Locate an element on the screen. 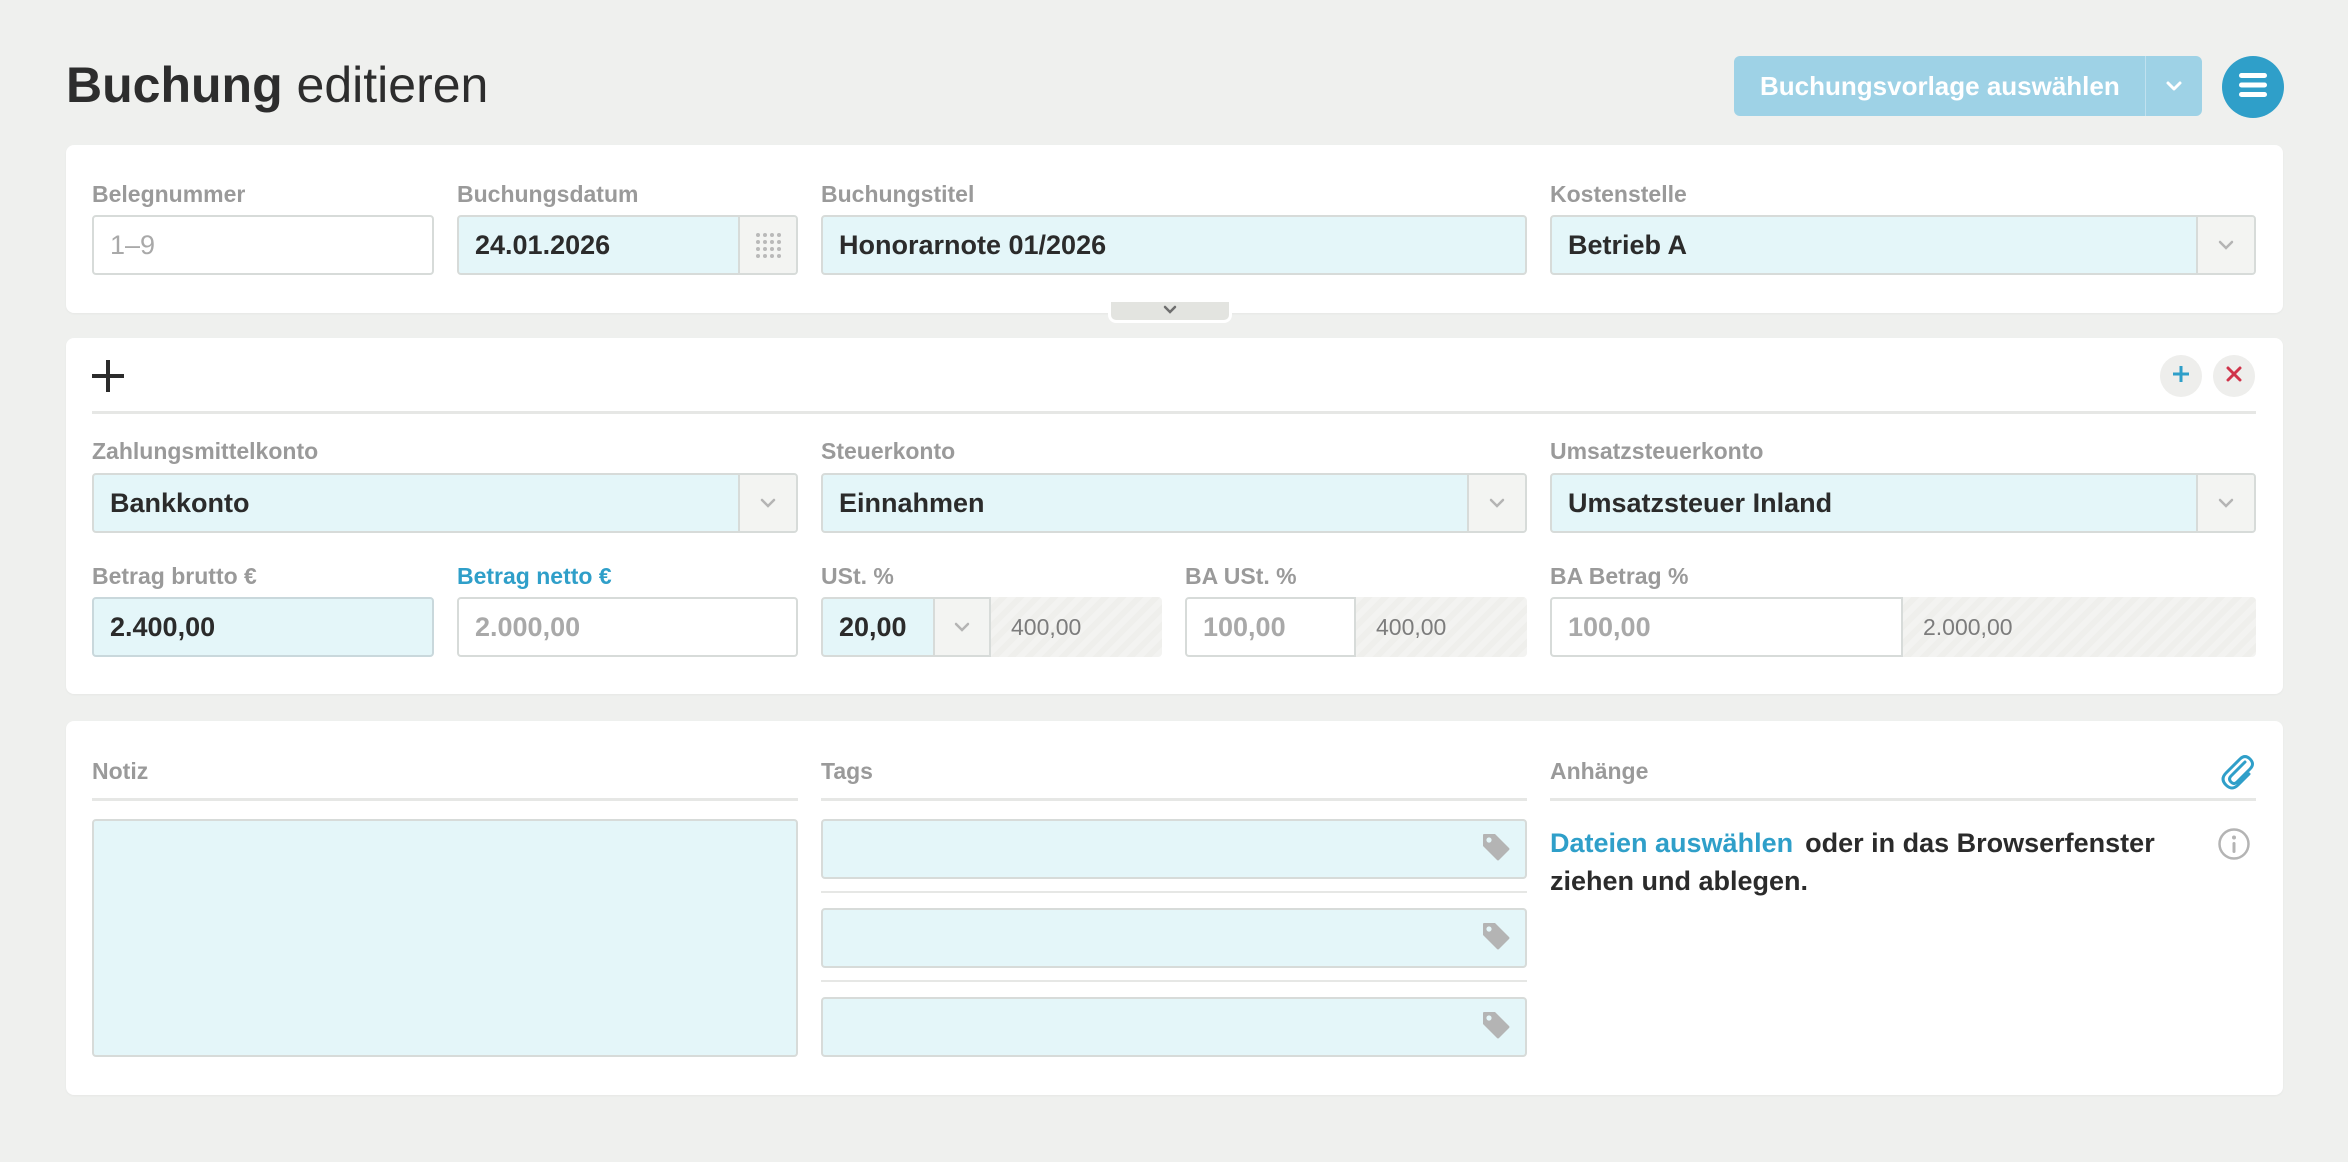 This screenshot has width=2348, height=1162. ba-betrag-placeholder: 100,00 is located at coordinates (1609, 626).